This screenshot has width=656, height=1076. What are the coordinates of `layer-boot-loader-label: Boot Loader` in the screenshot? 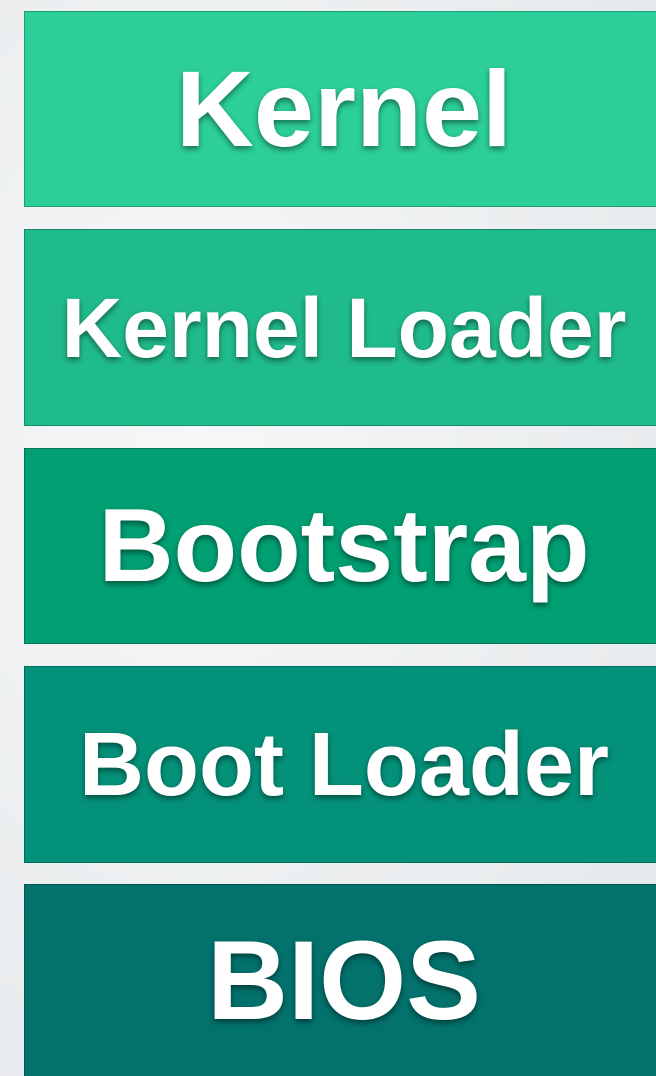 It's located at (344, 764).